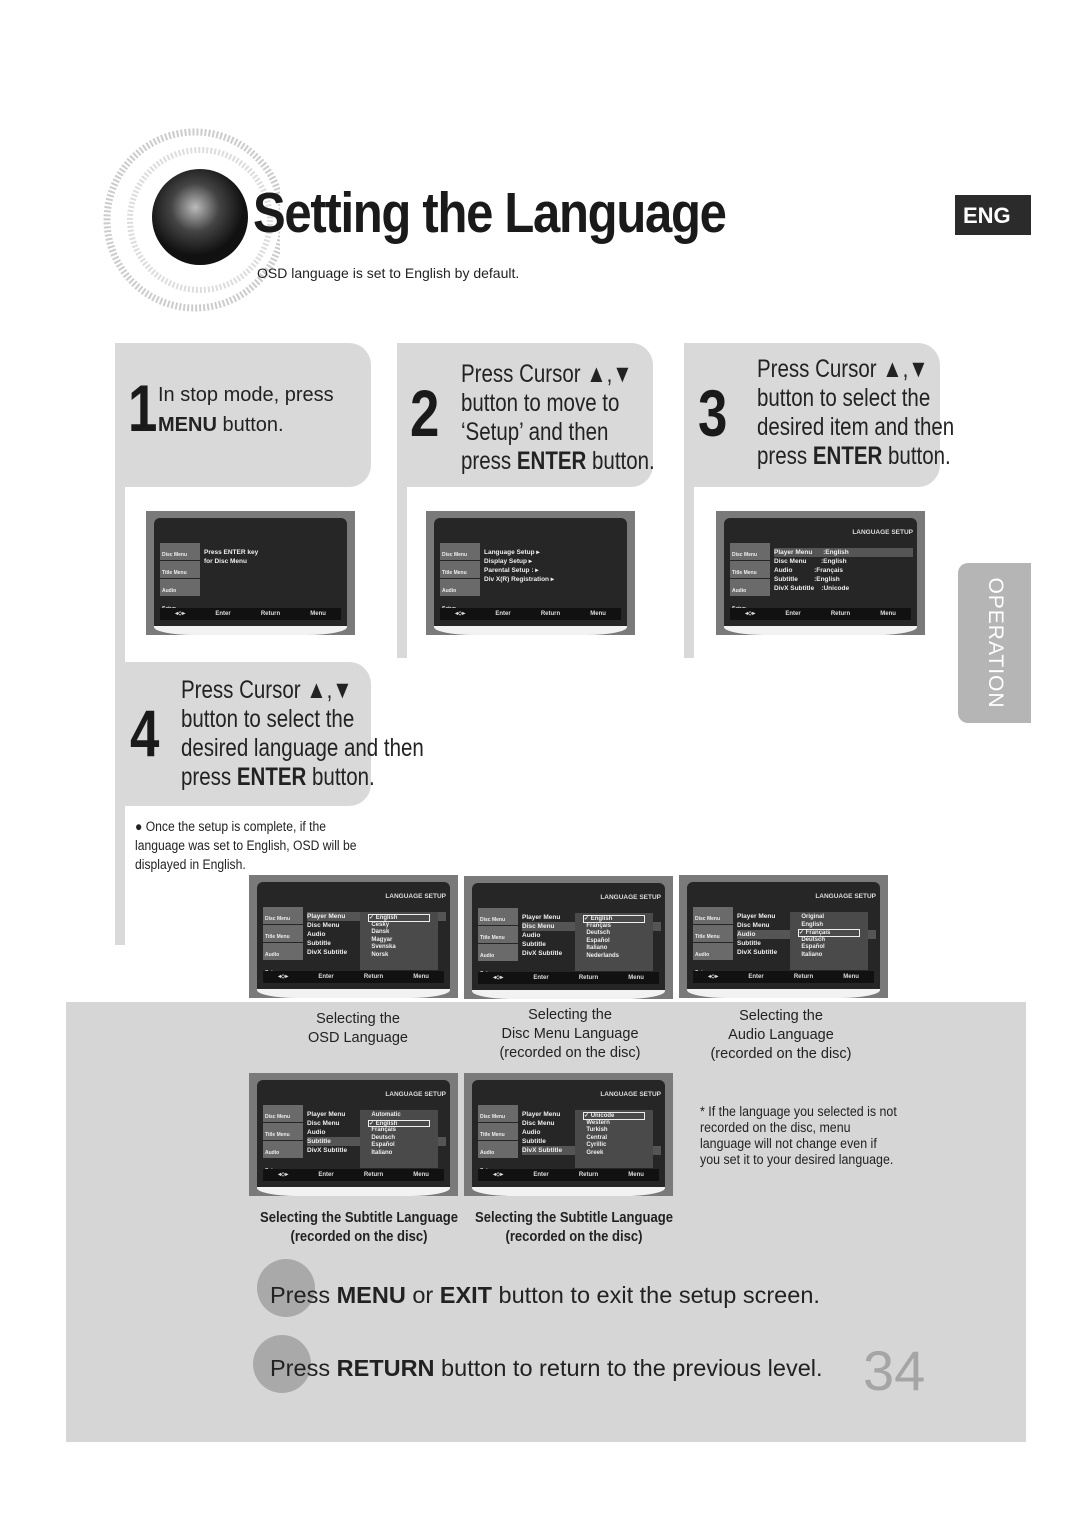 This screenshot has width=1080, height=1527. I want to click on osd-option-label: Italiano, so click(597, 948).